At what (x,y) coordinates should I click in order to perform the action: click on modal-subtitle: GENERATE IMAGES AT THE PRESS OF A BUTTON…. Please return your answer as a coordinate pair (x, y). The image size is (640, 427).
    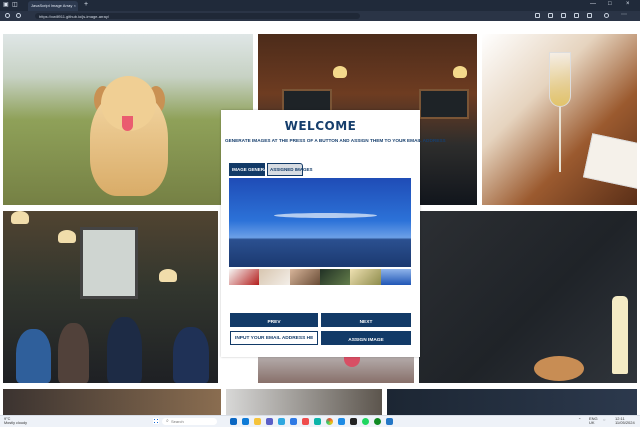
    Looking at the image, I should click on (335, 140).